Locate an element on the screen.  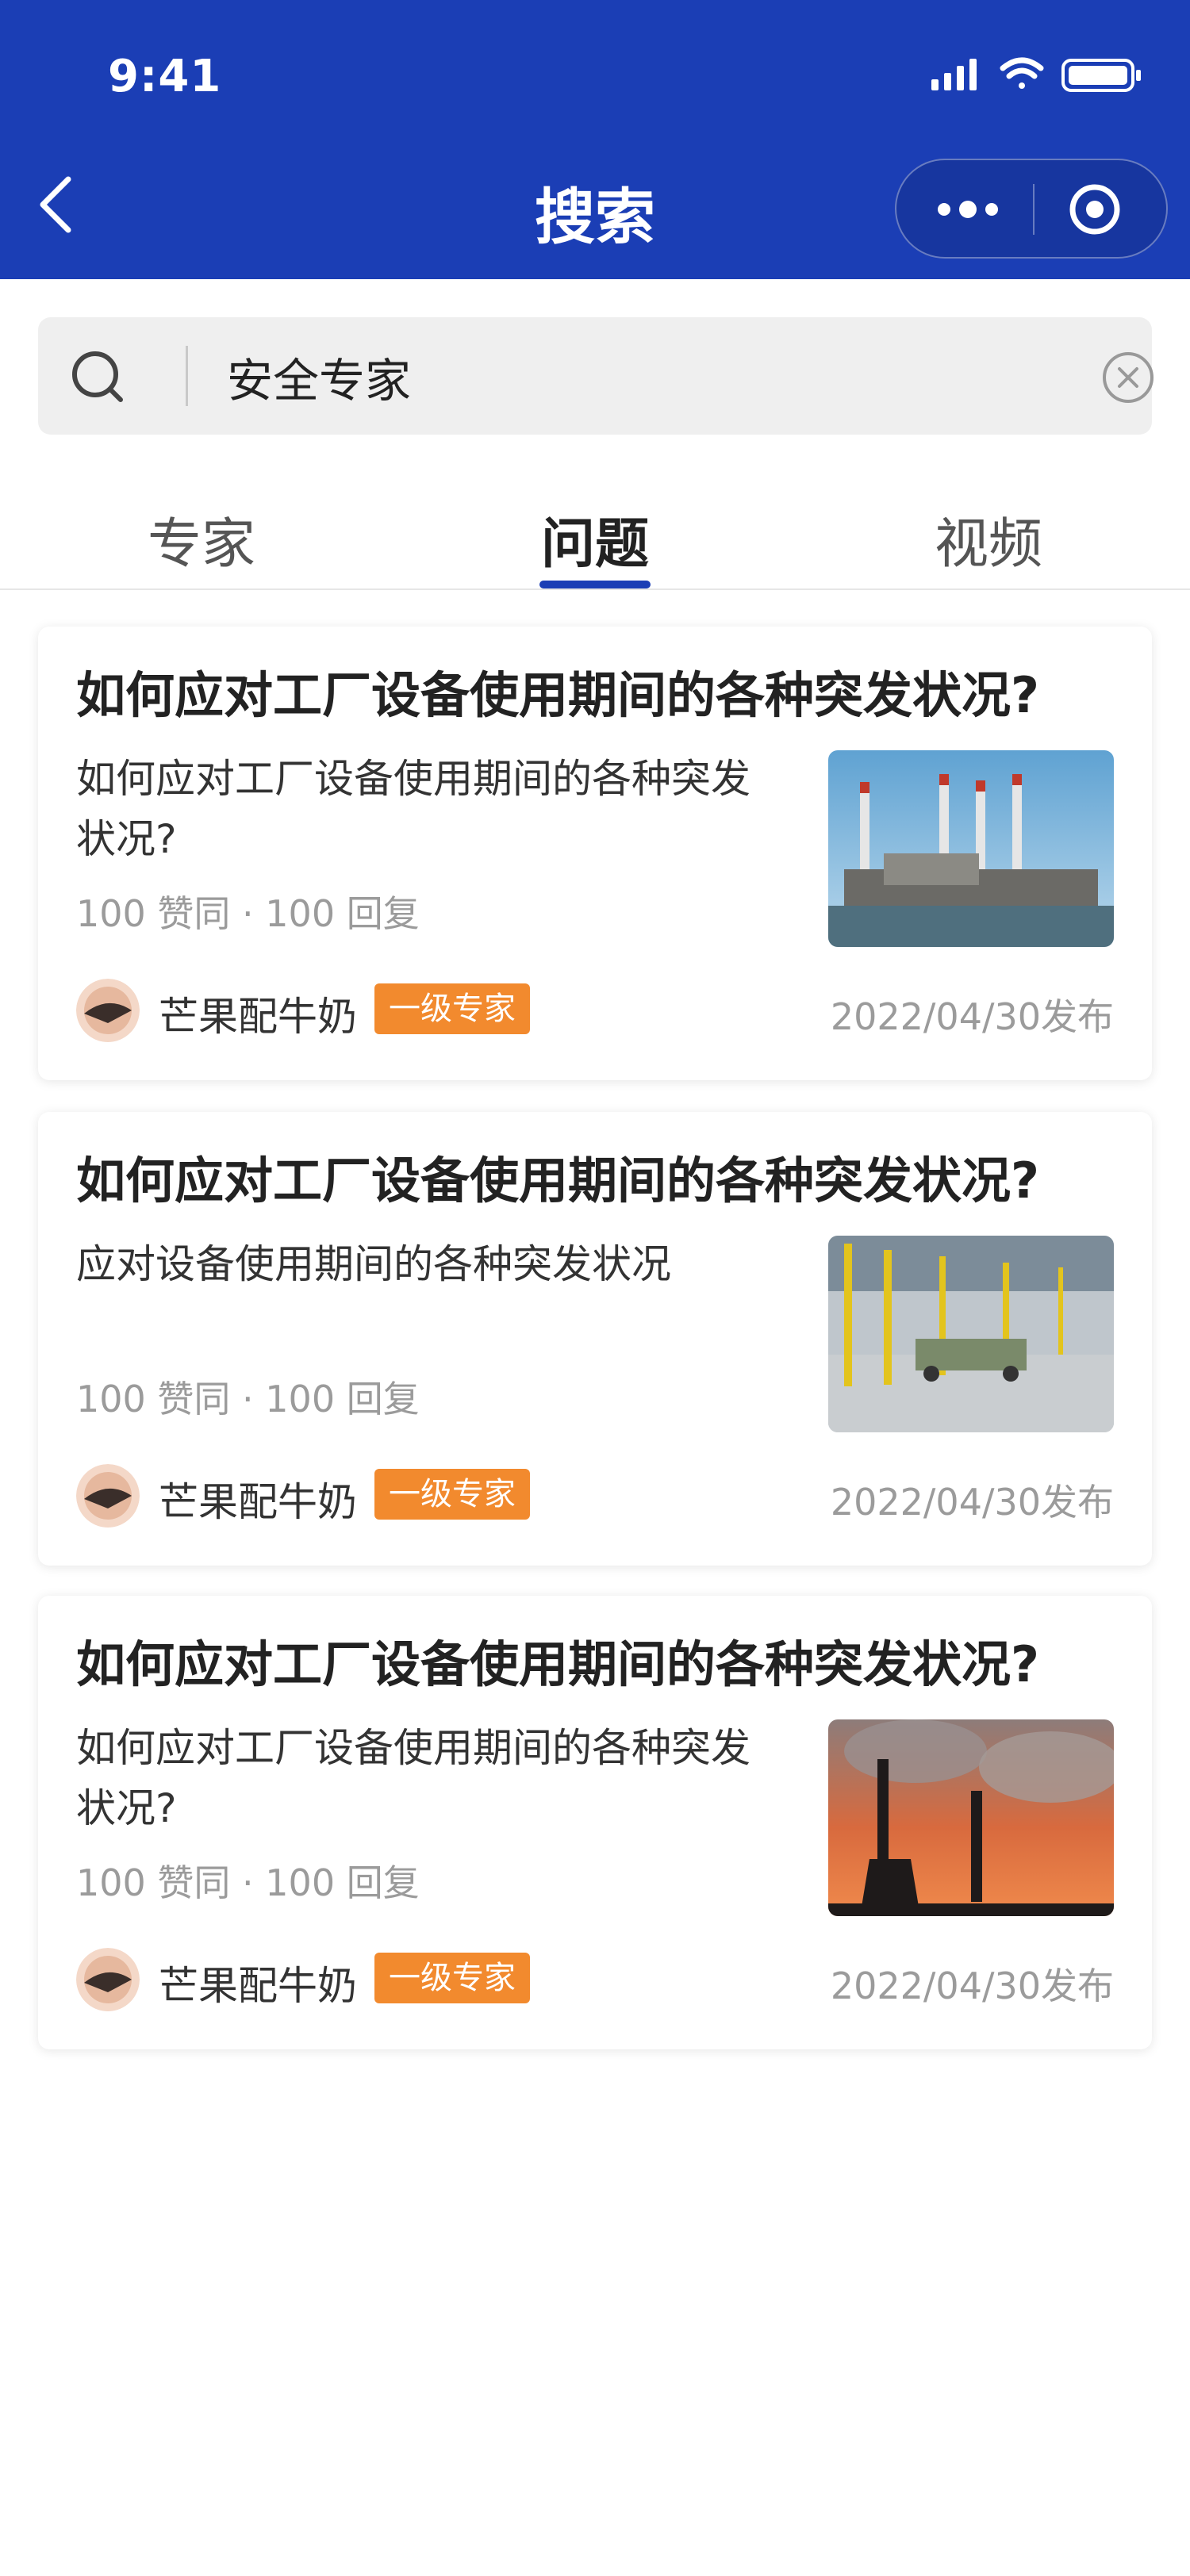
wifi-icon is located at coordinates (1022, 73).